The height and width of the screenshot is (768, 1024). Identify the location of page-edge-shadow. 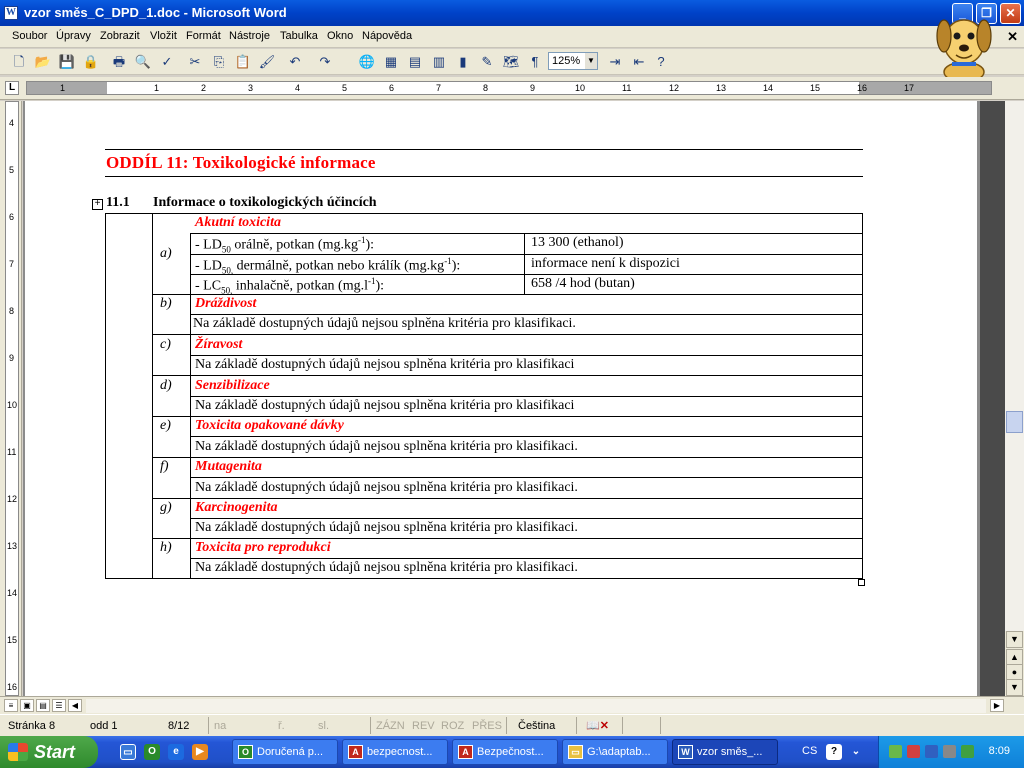
(992, 398).